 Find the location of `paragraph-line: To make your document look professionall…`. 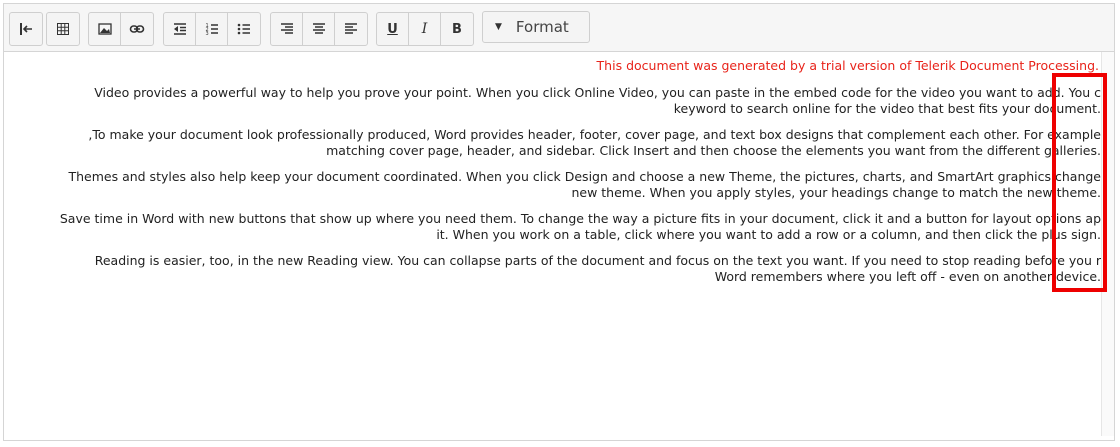

paragraph-line: To make your document look professionall… is located at coordinates (594, 134).